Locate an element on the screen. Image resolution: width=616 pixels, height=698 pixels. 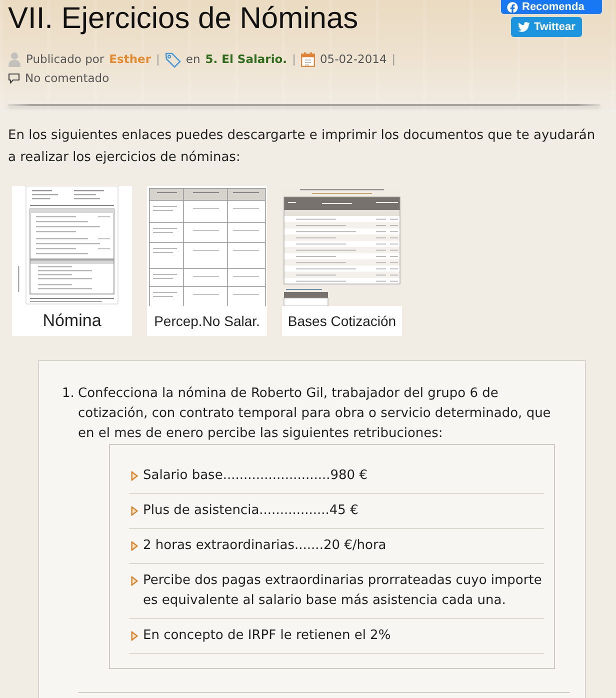
list-number: 1. is located at coordinates (69, 394).